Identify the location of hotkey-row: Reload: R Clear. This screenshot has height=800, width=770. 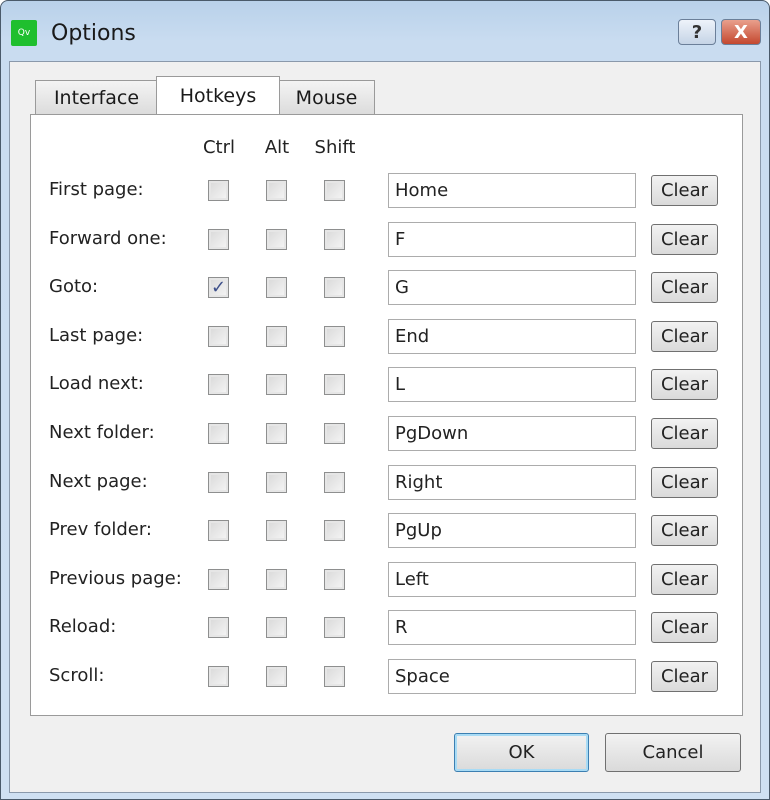
(386, 628).